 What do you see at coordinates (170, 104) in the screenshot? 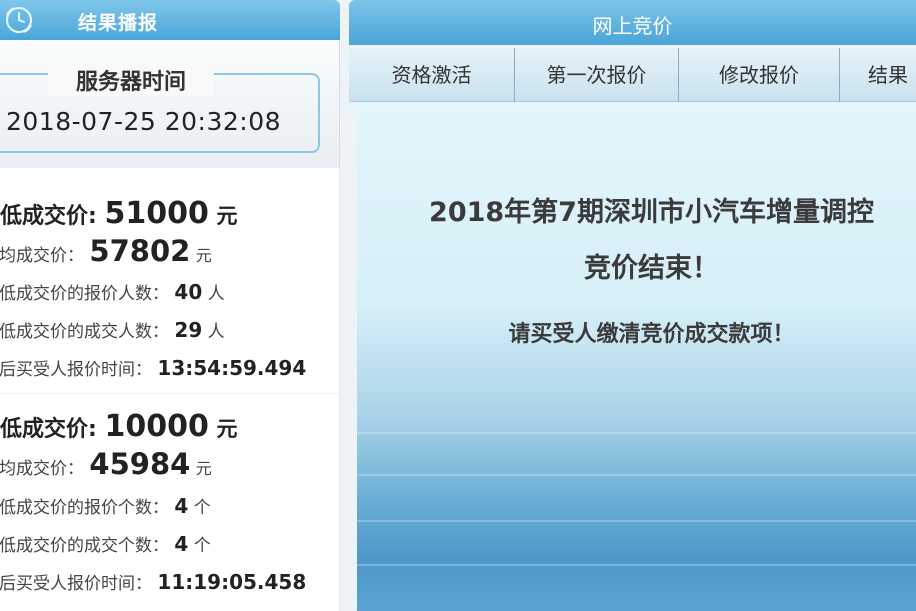
I see `server-time-box: 服务器时间 2018-07-25 20:32:08` at bounding box center [170, 104].